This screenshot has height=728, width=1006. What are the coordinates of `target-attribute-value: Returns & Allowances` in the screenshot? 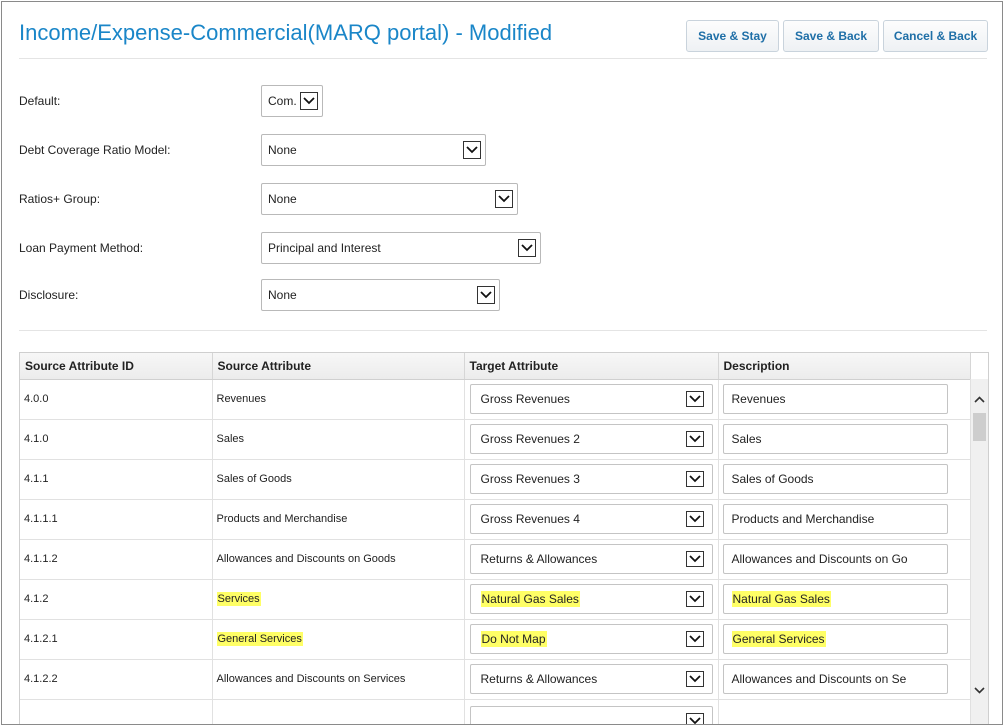 It's located at (539, 559).